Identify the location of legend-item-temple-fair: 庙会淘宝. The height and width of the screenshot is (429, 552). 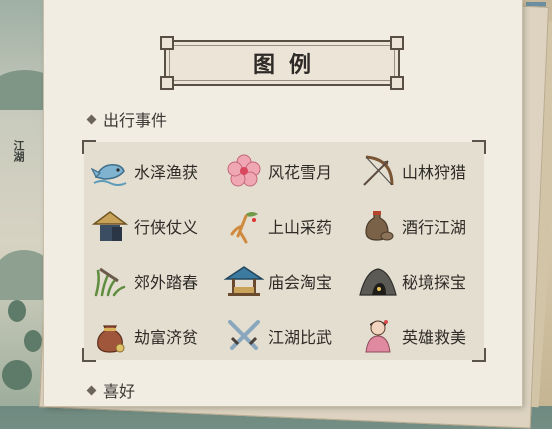
(285, 281).